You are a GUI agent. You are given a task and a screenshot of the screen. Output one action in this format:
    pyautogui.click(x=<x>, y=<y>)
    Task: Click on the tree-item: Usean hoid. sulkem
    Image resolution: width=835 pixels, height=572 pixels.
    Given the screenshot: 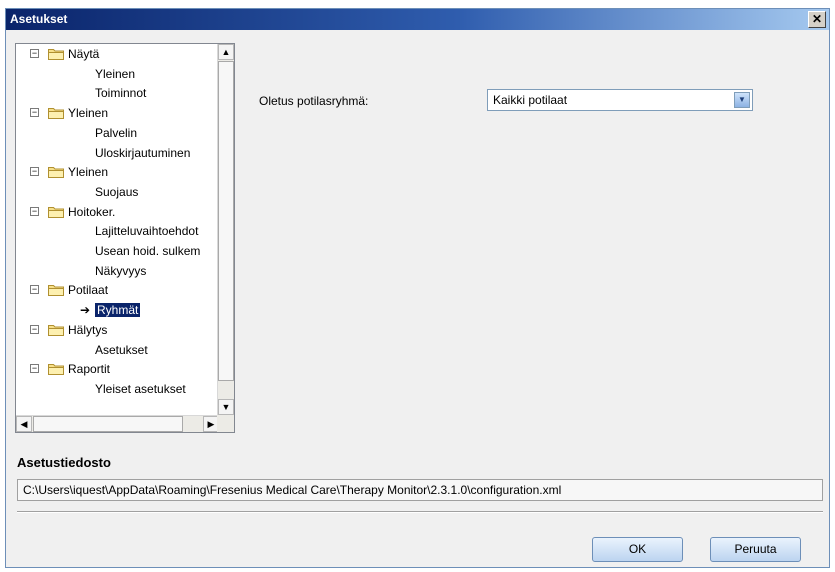 What is the action you would take?
    pyautogui.click(x=147, y=251)
    